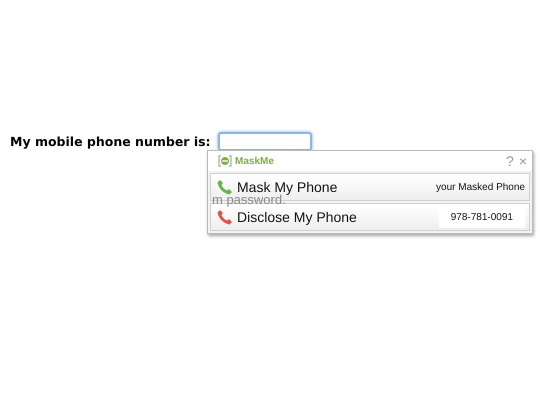 This screenshot has height=405, width=540. What do you see at coordinates (255, 161) in the screenshot?
I see `brand-name: MaskMe` at bounding box center [255, 161].